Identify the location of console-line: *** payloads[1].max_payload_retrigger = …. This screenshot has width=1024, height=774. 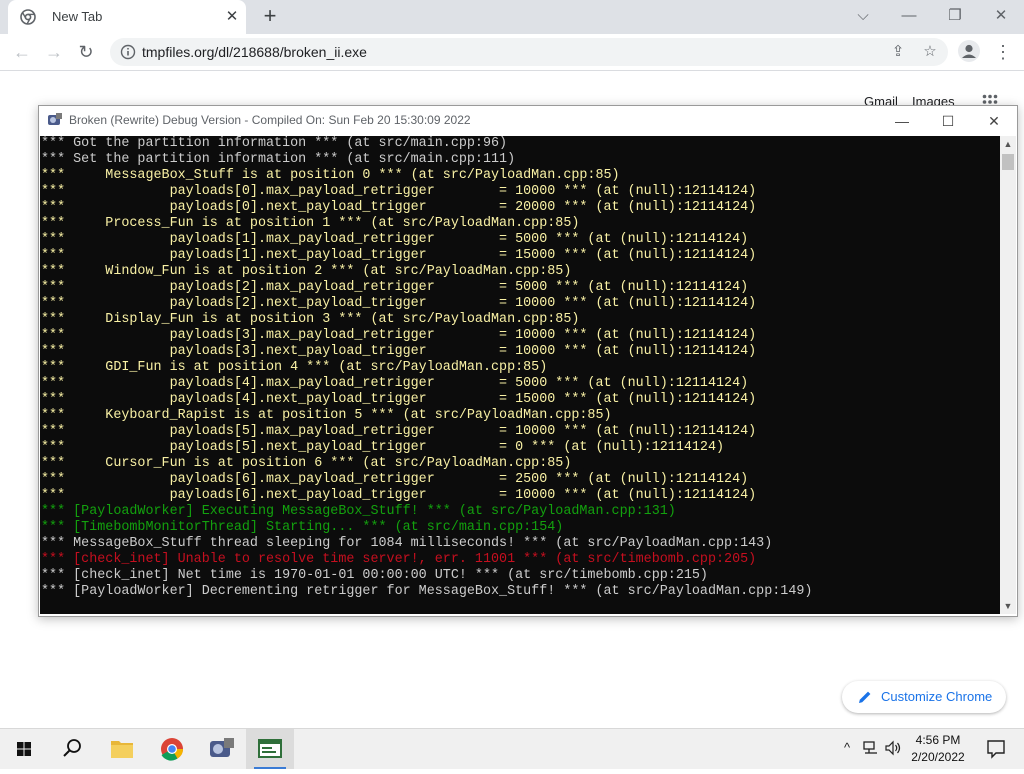
(395, 239).